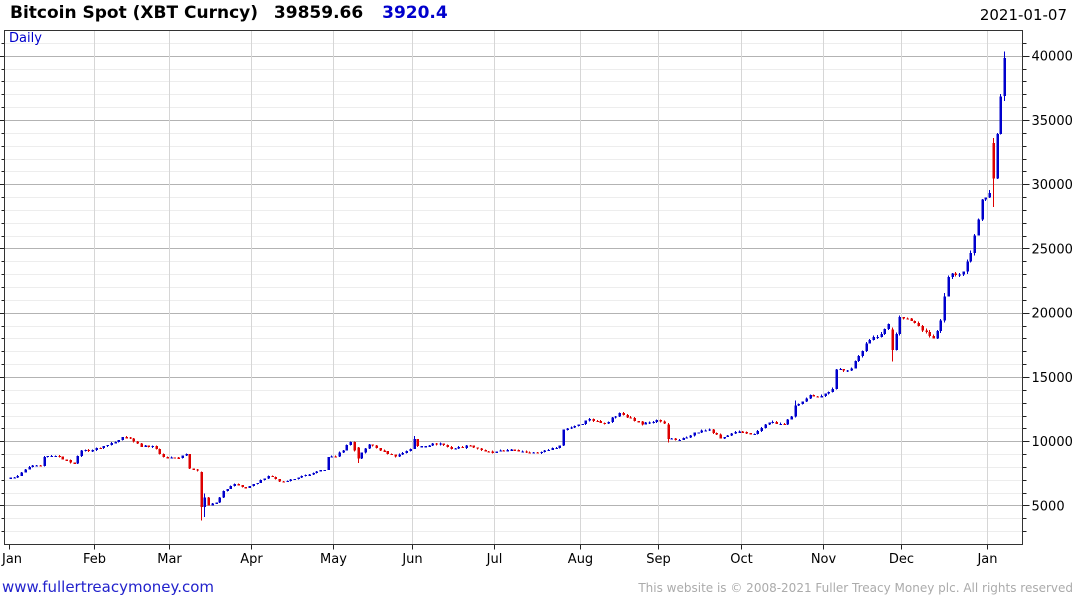 The image size is (1075, 600). Describe the element at coordinates (494, 559) in the screenshot. I see `x-axis-label: Jul` at that location.